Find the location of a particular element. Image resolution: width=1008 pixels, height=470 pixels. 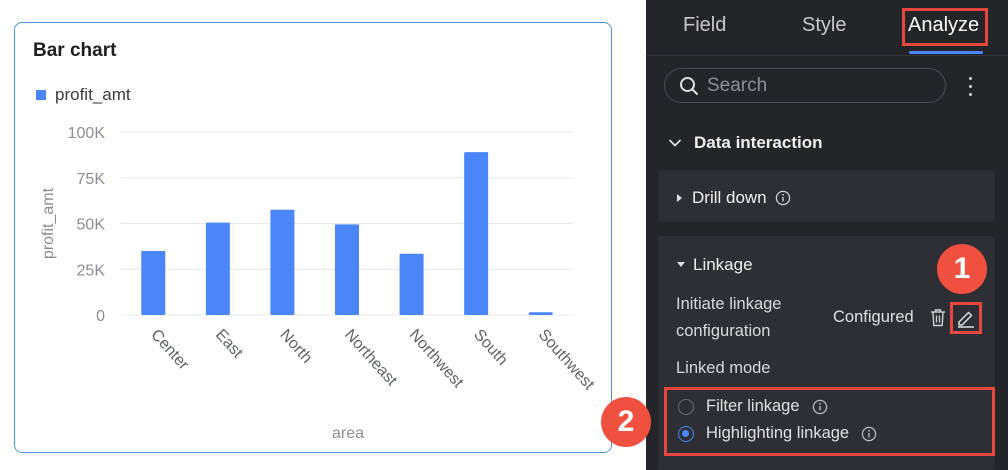

y-tick-label: 75K is located at coordinates (91, 179).